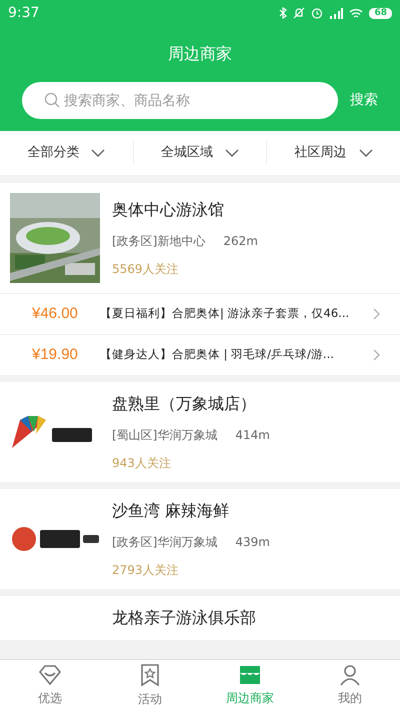 The width and height of the screenshot is (400, 711). Describe the element at coordinates (333, 153) in the screenshot. I see `filter-dropdown: 社区周边` at that location.